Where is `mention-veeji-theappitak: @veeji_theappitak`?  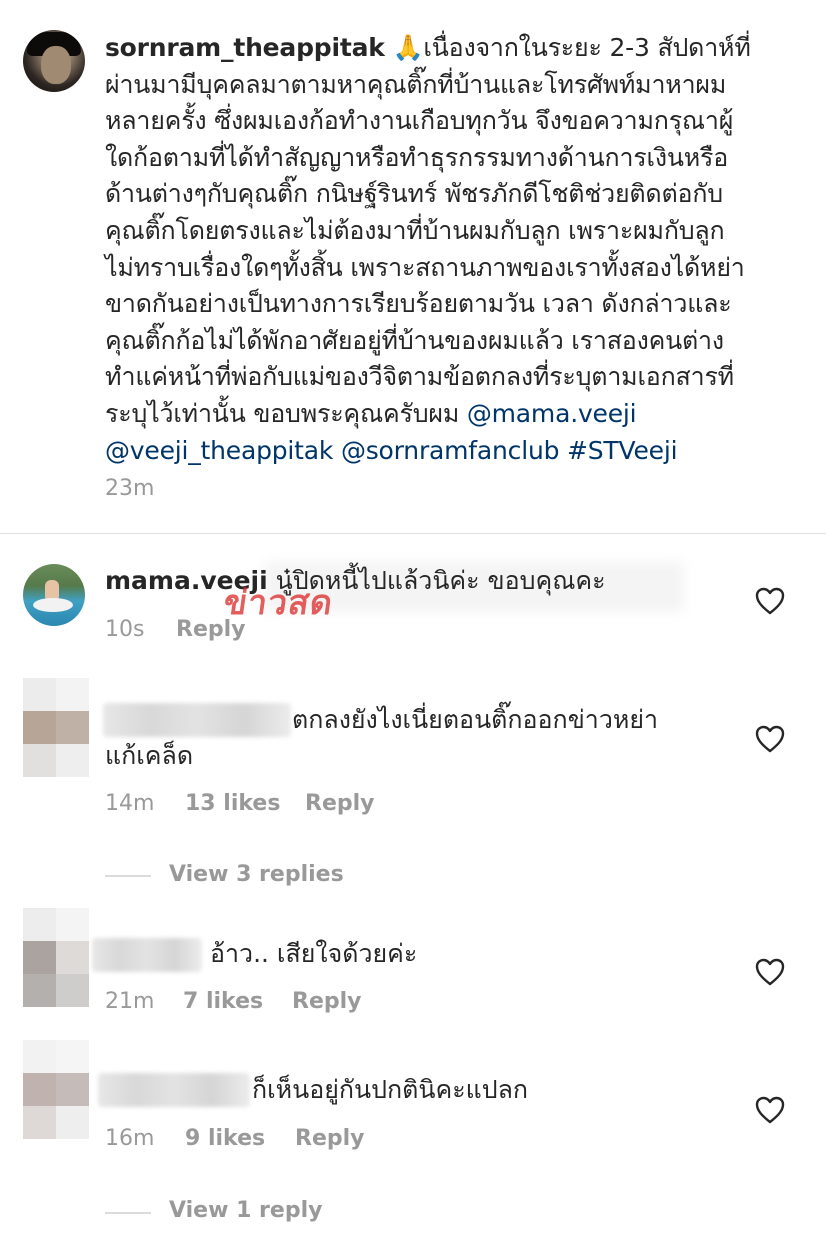
mention-veeji-theappitak: @veeji_theappitak is located at coordinates (219, 450).